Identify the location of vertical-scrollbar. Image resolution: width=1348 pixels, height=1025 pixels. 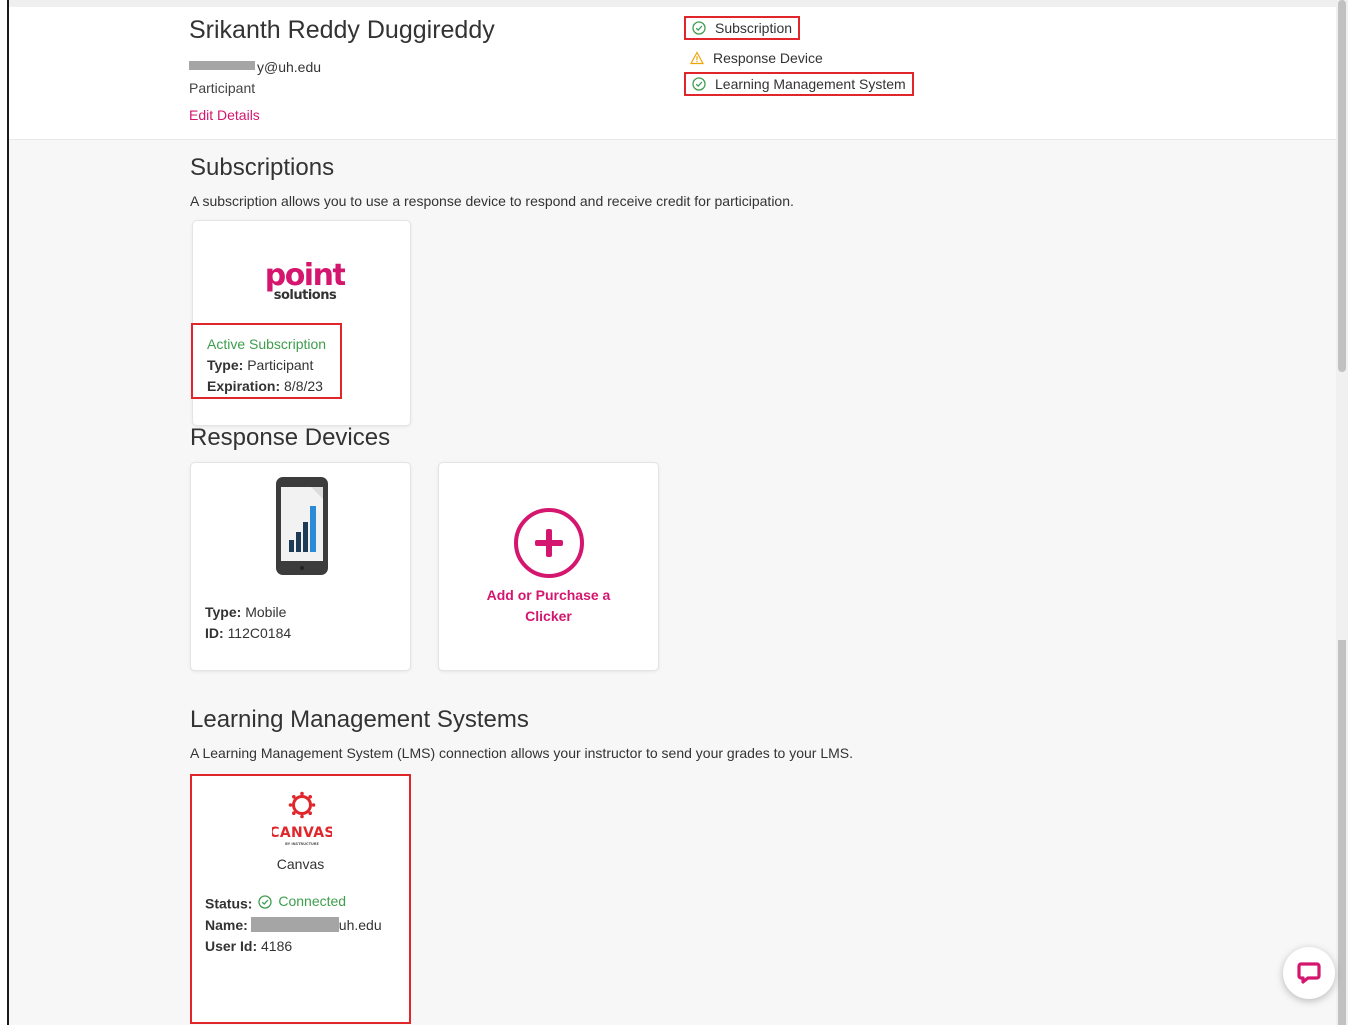
(1342, 512).